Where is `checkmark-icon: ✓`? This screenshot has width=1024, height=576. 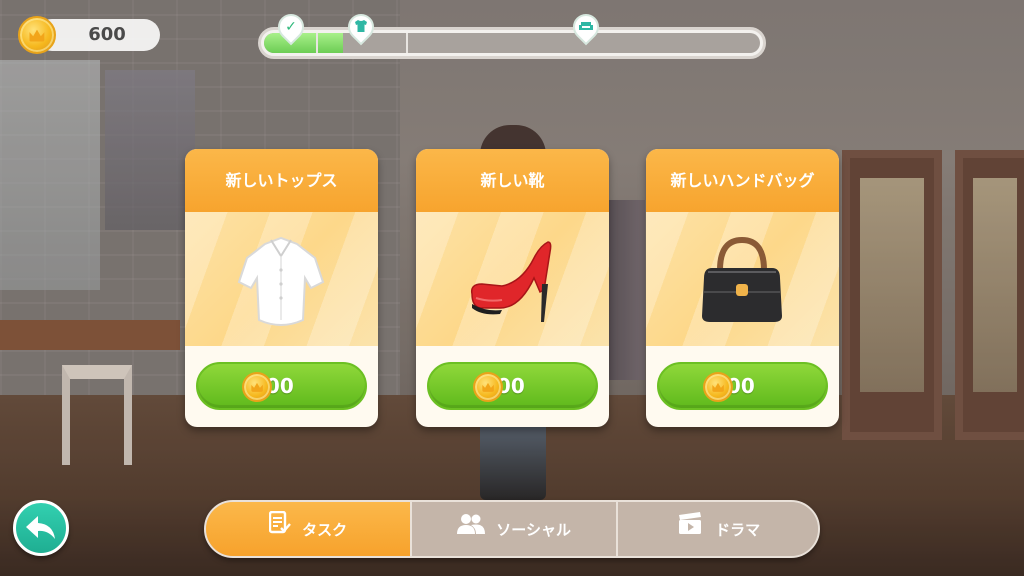
checkmark-icon: ✓ is located at coordinates (291, 27).